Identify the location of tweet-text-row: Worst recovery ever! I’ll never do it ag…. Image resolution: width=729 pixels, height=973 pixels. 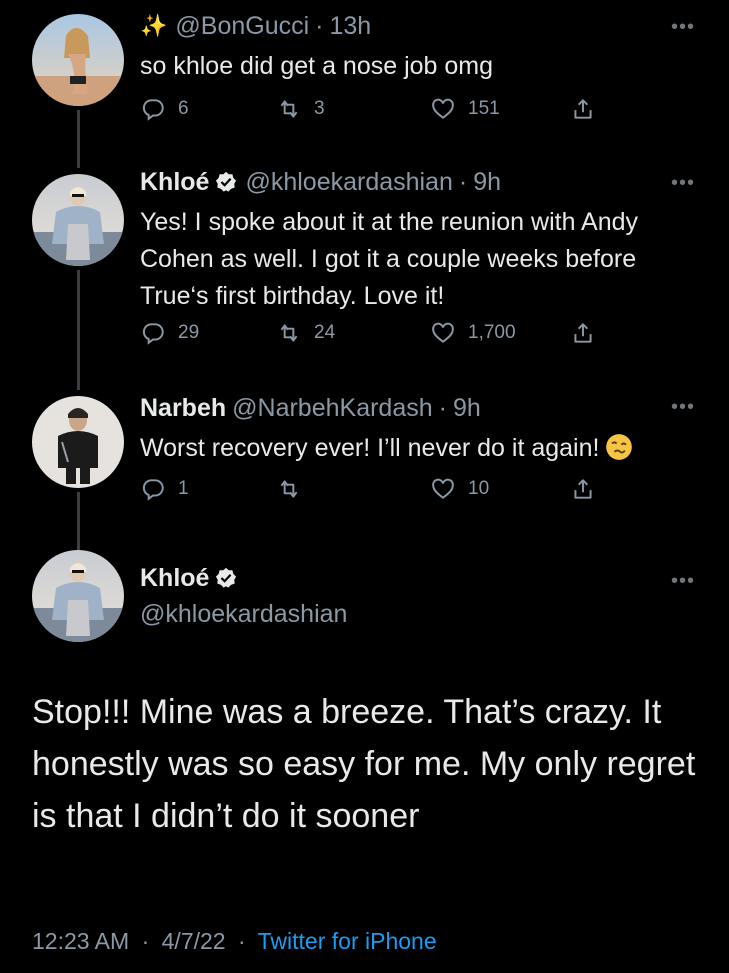
(414, 448).